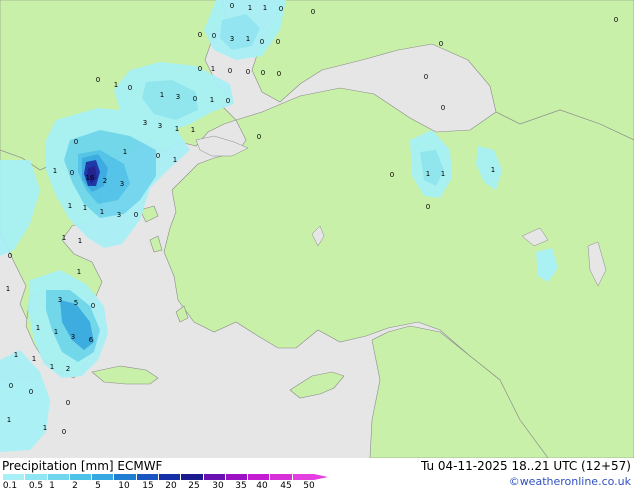  I want to click on colorbar, so click(159, 477).